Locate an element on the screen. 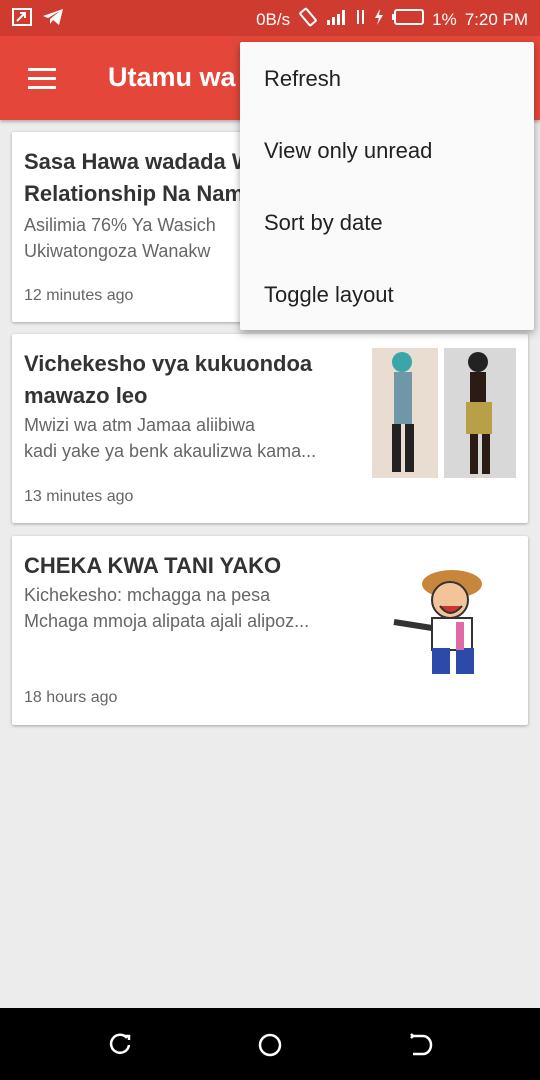 This screenshot has width=540, height=1080. battery-icon is located at coordinates (408, 19).